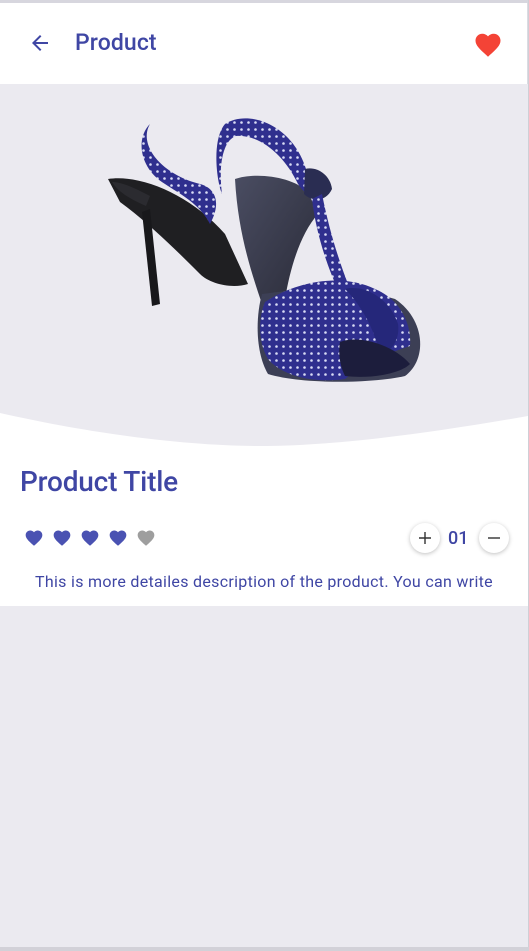 The image size is (529, 951). Describe the element at coordinates (264, 431) in the screenshot. I see `card-curve` at that location.